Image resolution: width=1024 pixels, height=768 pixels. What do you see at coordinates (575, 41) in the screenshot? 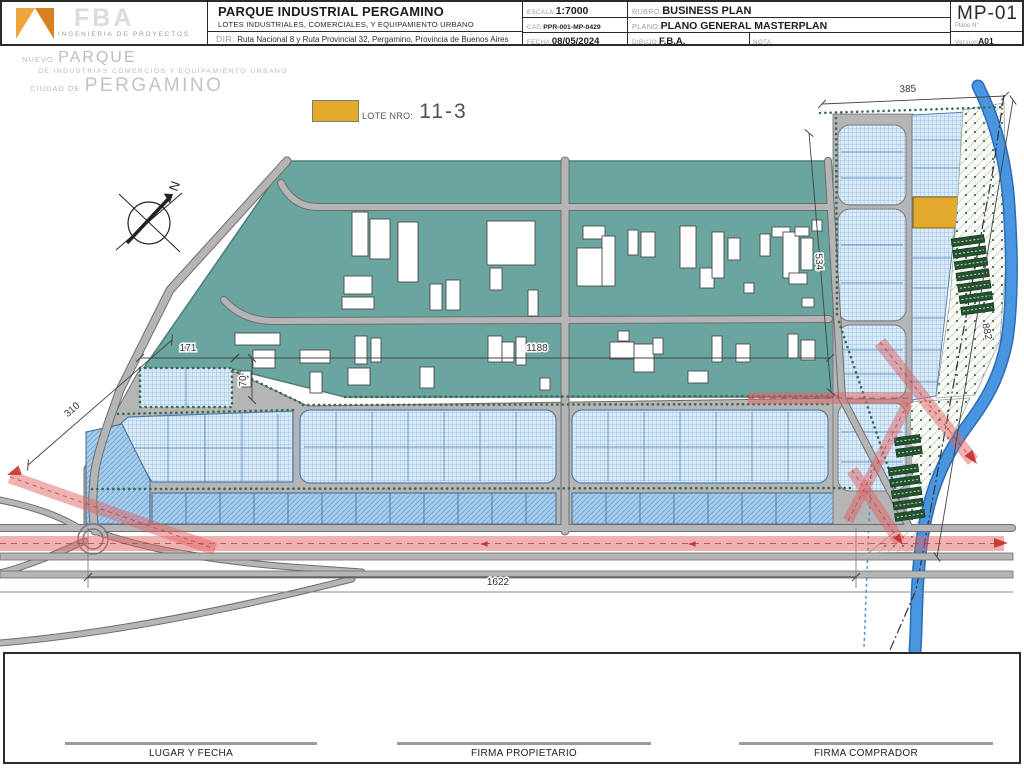
I see `date-value: 08/05/2024` at bounding box center [575, 41].